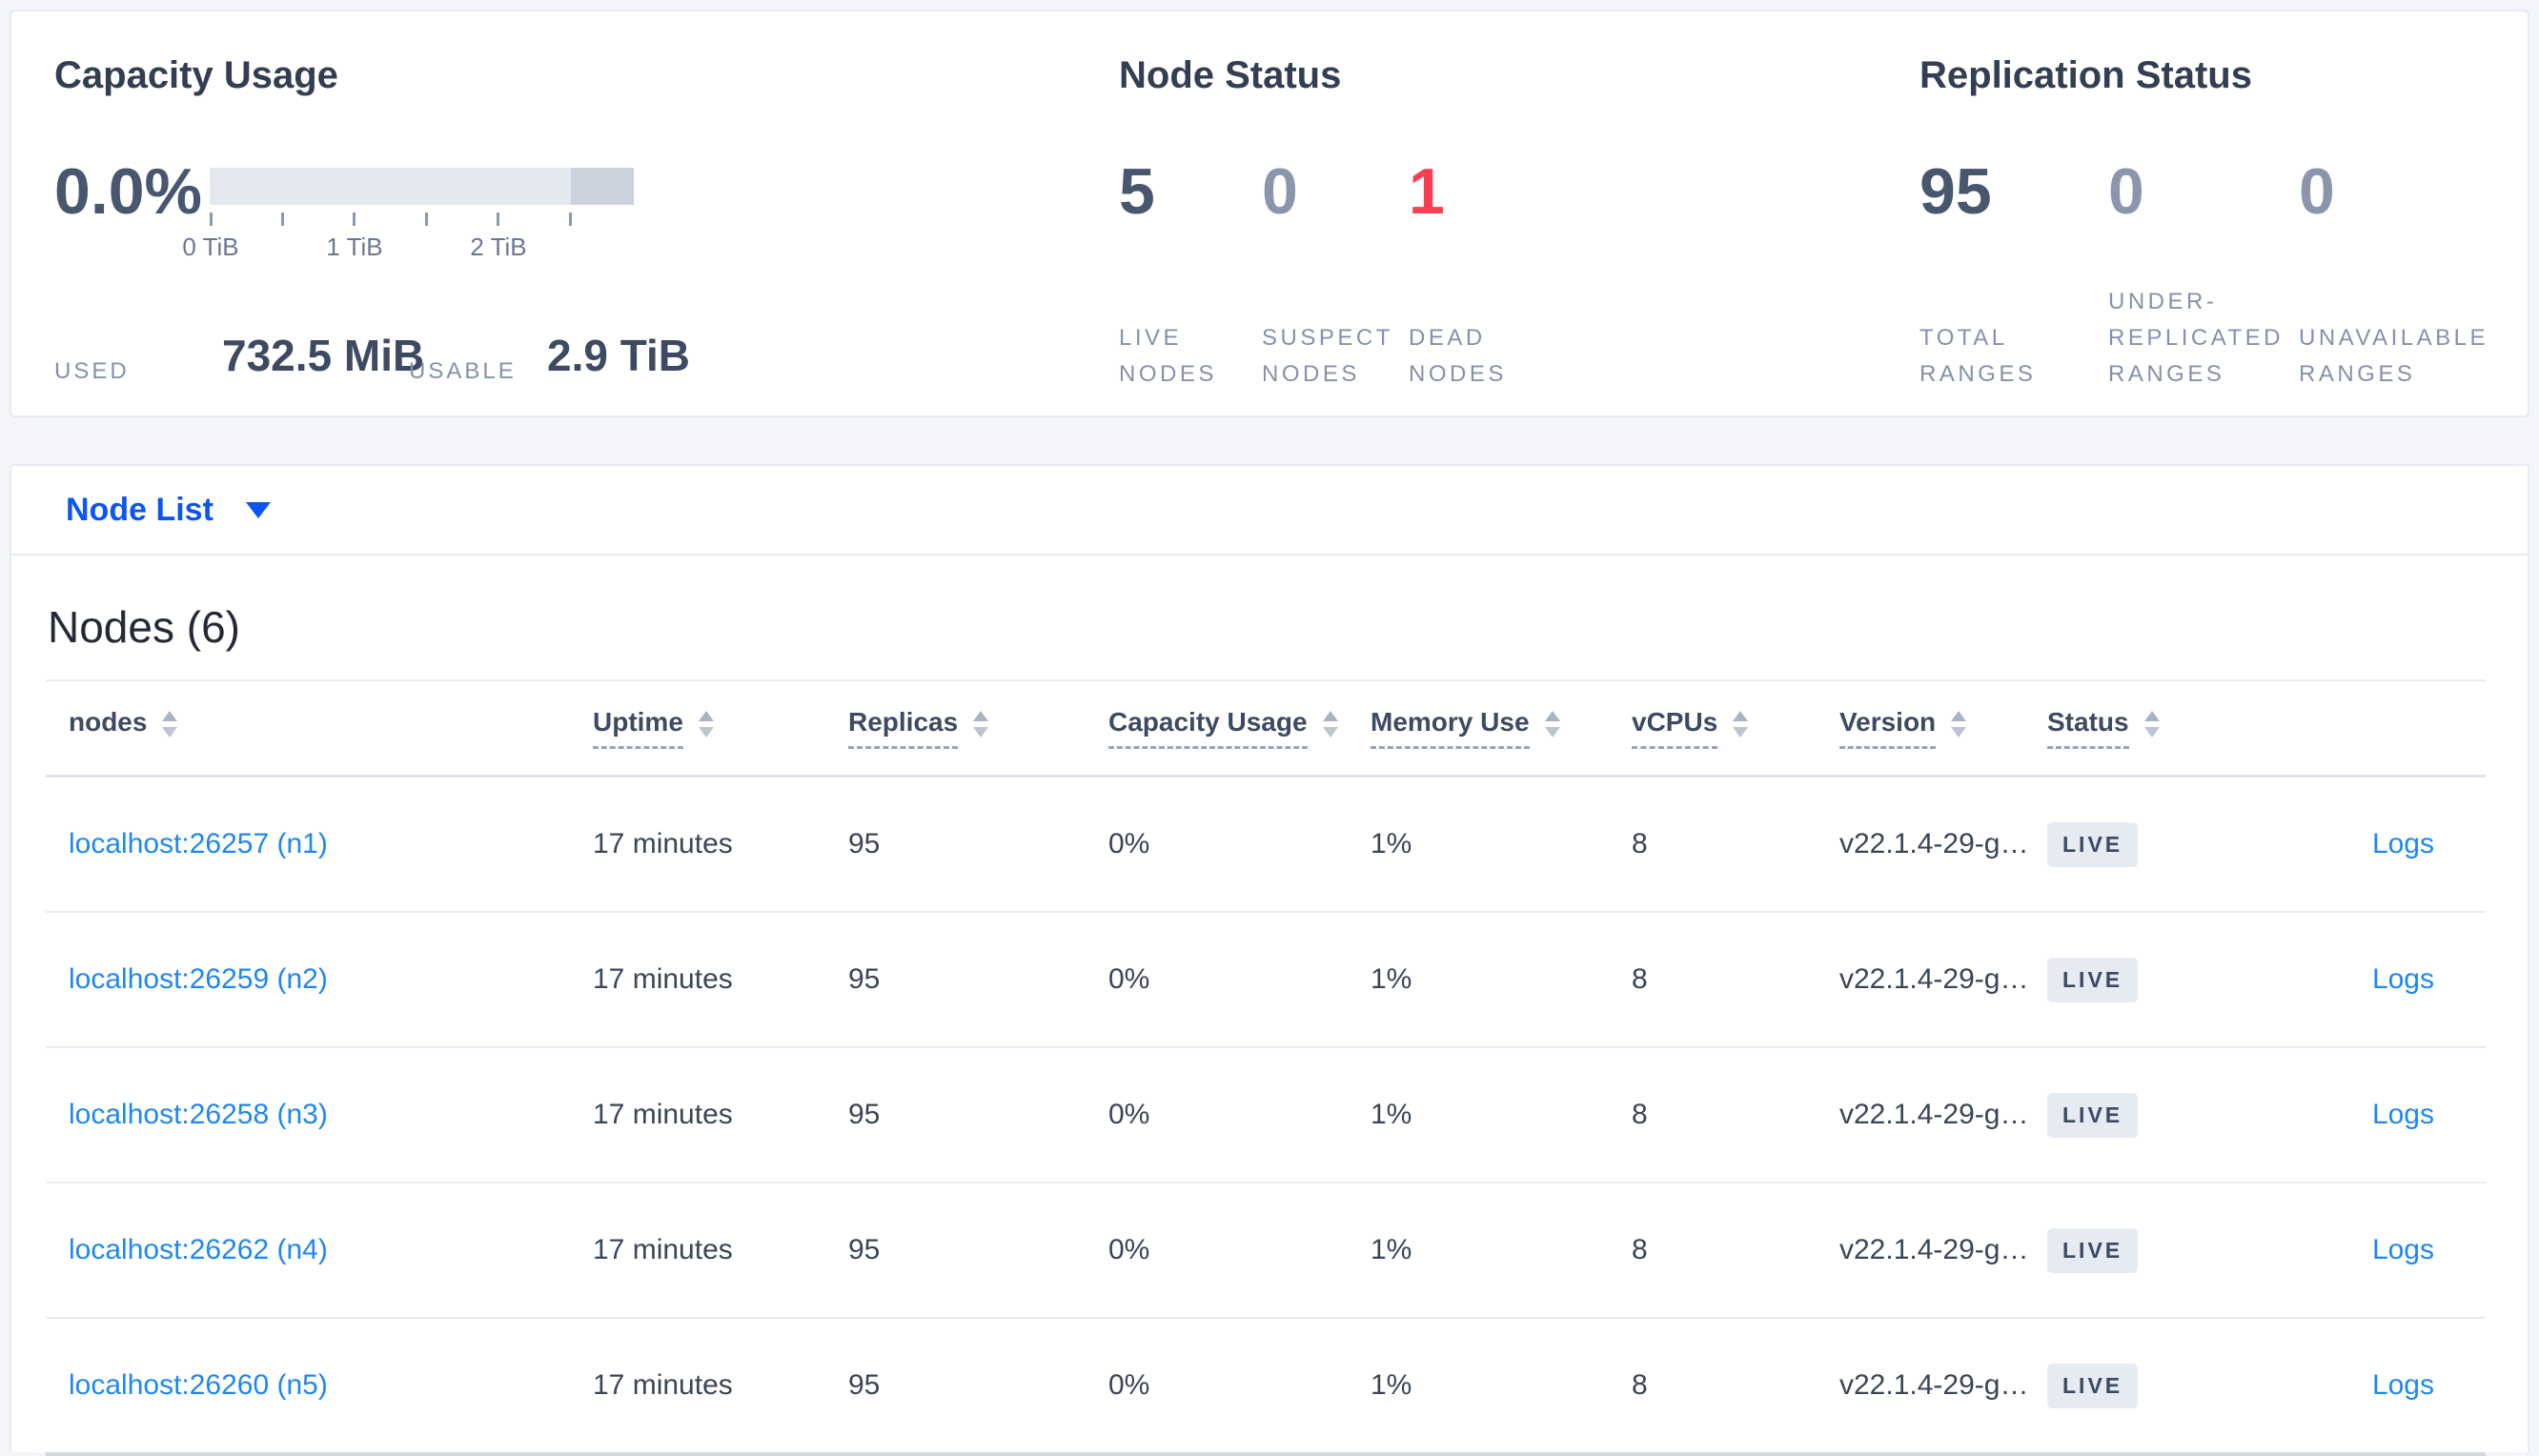  What do you see at coordinates (2126, 191) in the screenshot?
I see `under-replicated-ranges-count: 0` at bounding box center [2126, 191].